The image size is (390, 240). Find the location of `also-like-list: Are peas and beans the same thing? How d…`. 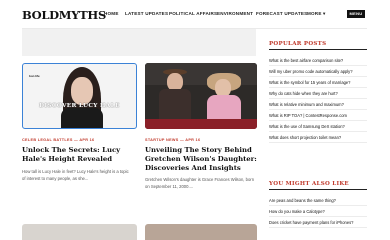

also-like-list: Are peas and beans the same thing? How d… is located at coordinates (318, 211).